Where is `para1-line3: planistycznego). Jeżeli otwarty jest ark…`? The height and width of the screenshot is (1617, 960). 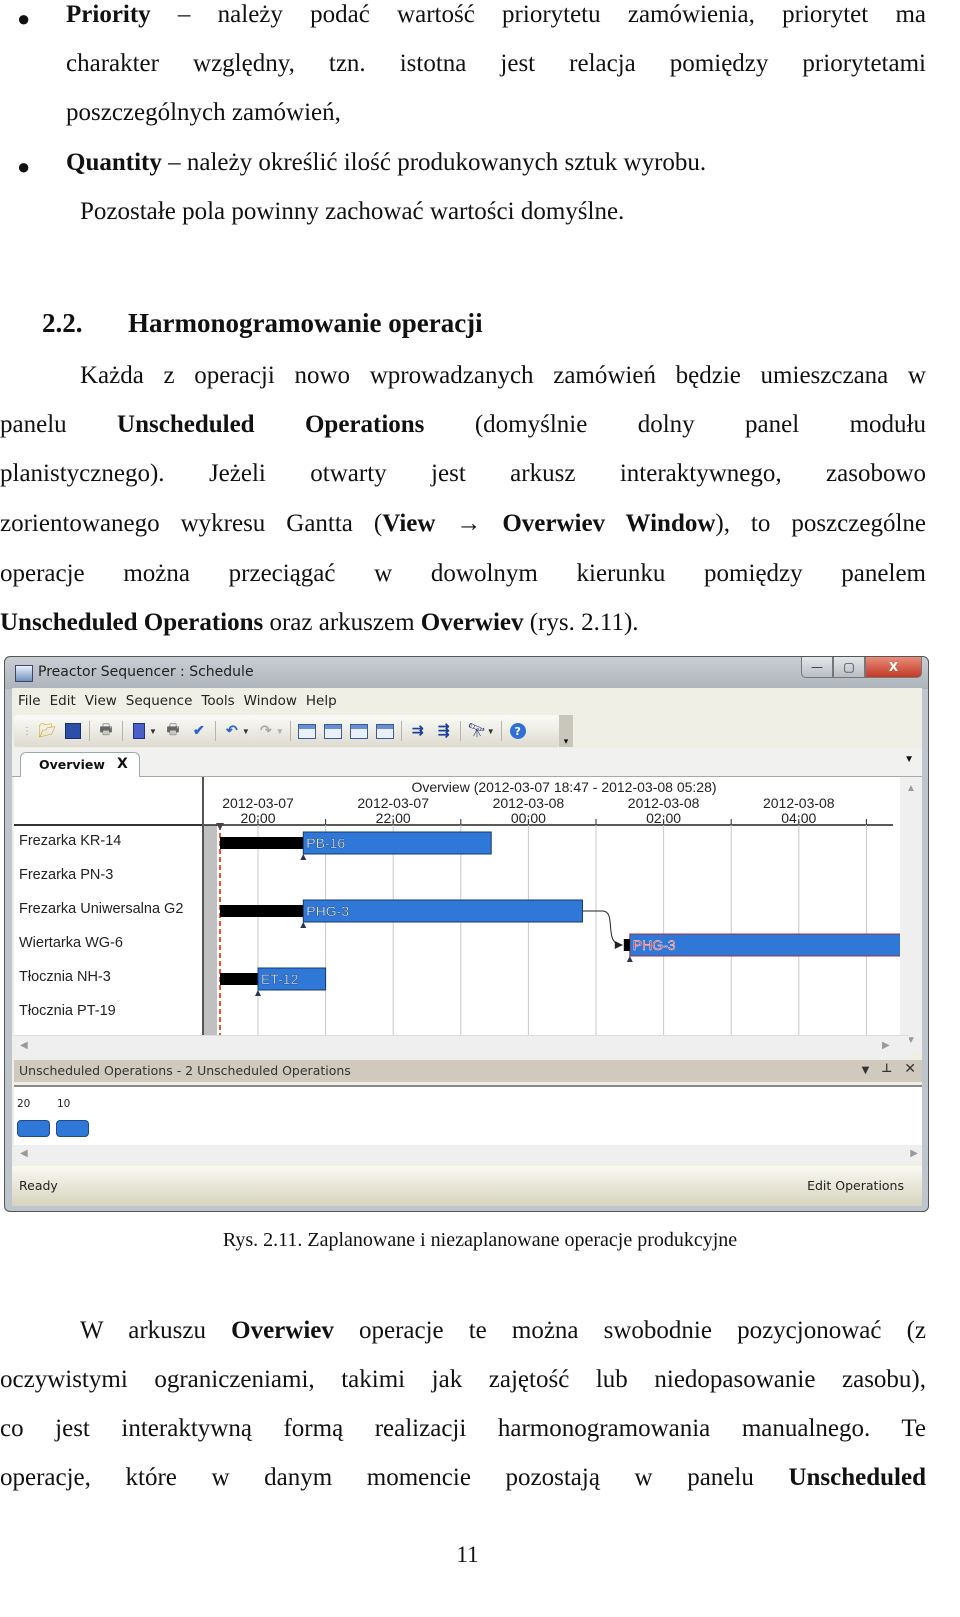 para1-line3: planistycznego). Jeżeli otwarty jest ark… is located at coordinates (463, 473).